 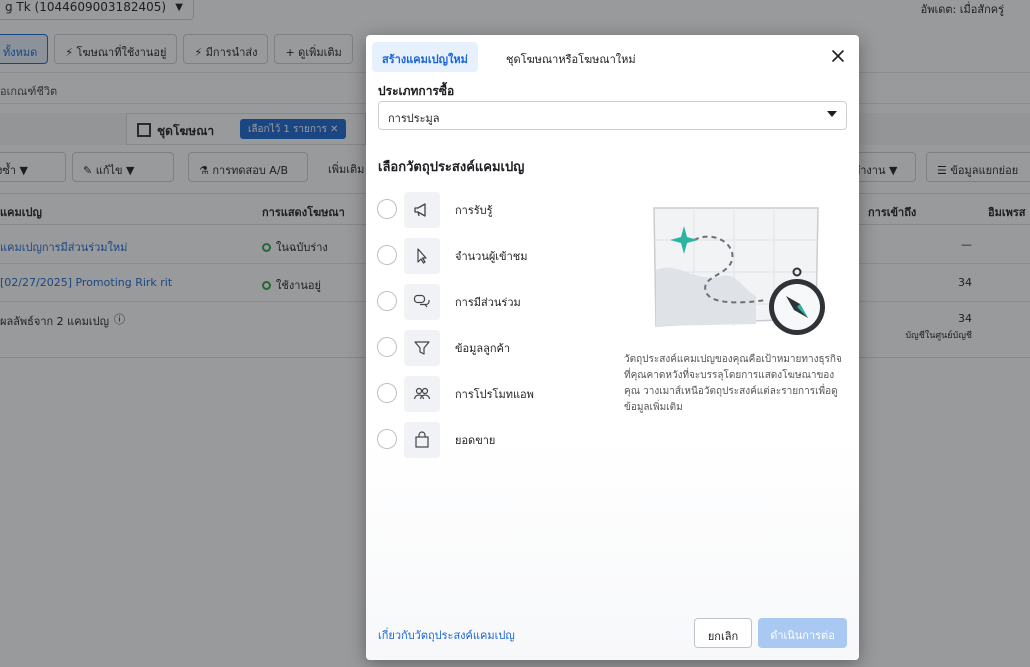 I want to click on cursor-icon, so click(x=422, y=256).